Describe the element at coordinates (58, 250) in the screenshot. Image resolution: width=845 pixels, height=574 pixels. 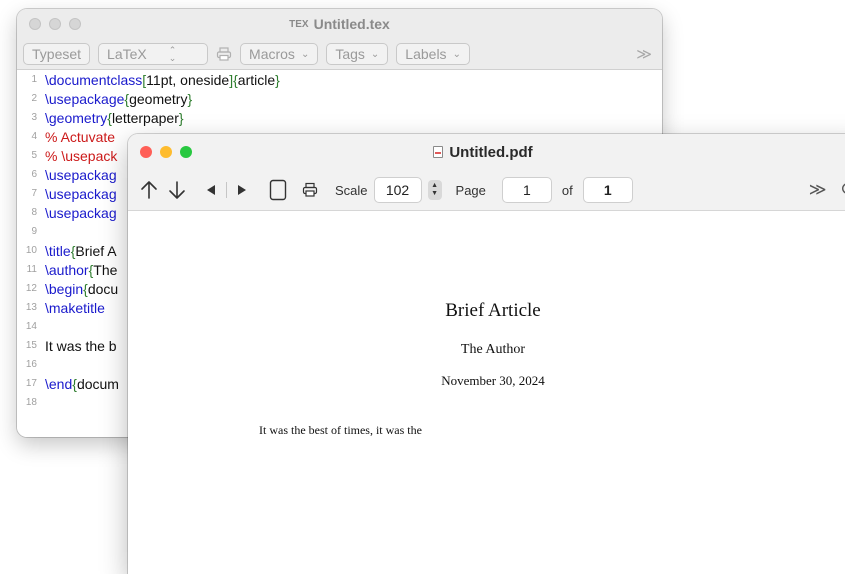
I see `code-token: \title` at that location.